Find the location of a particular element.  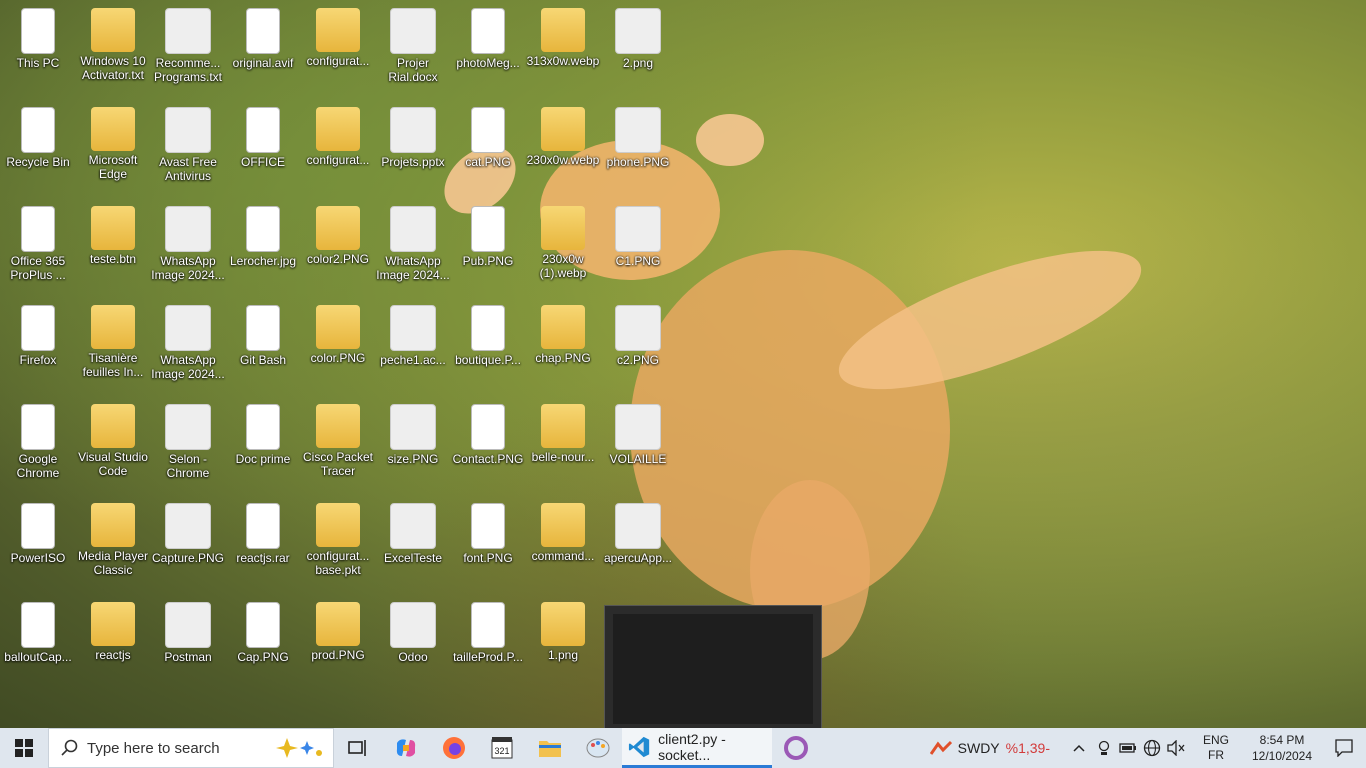

taskbar-media-player-classic: 321 is located at coordinates (502, 748).